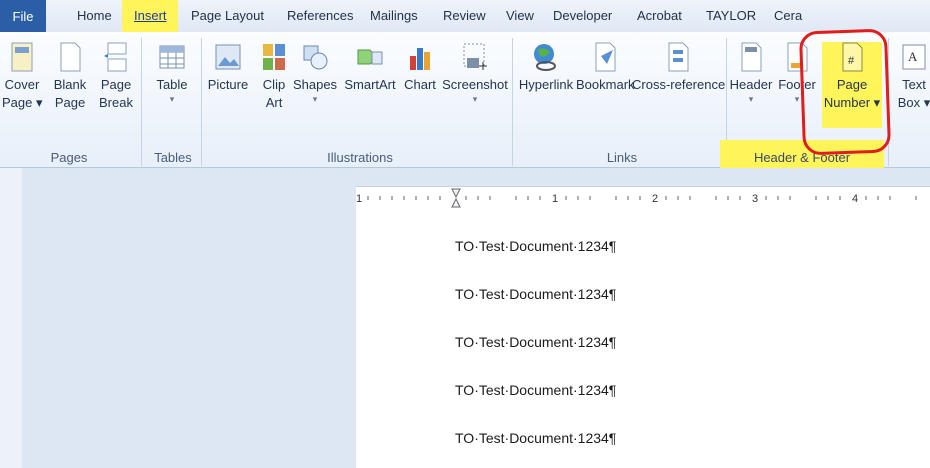 The height and width of the screenshot is (468, 930). I want to click on chart-button: Chart, so click(420, 65).